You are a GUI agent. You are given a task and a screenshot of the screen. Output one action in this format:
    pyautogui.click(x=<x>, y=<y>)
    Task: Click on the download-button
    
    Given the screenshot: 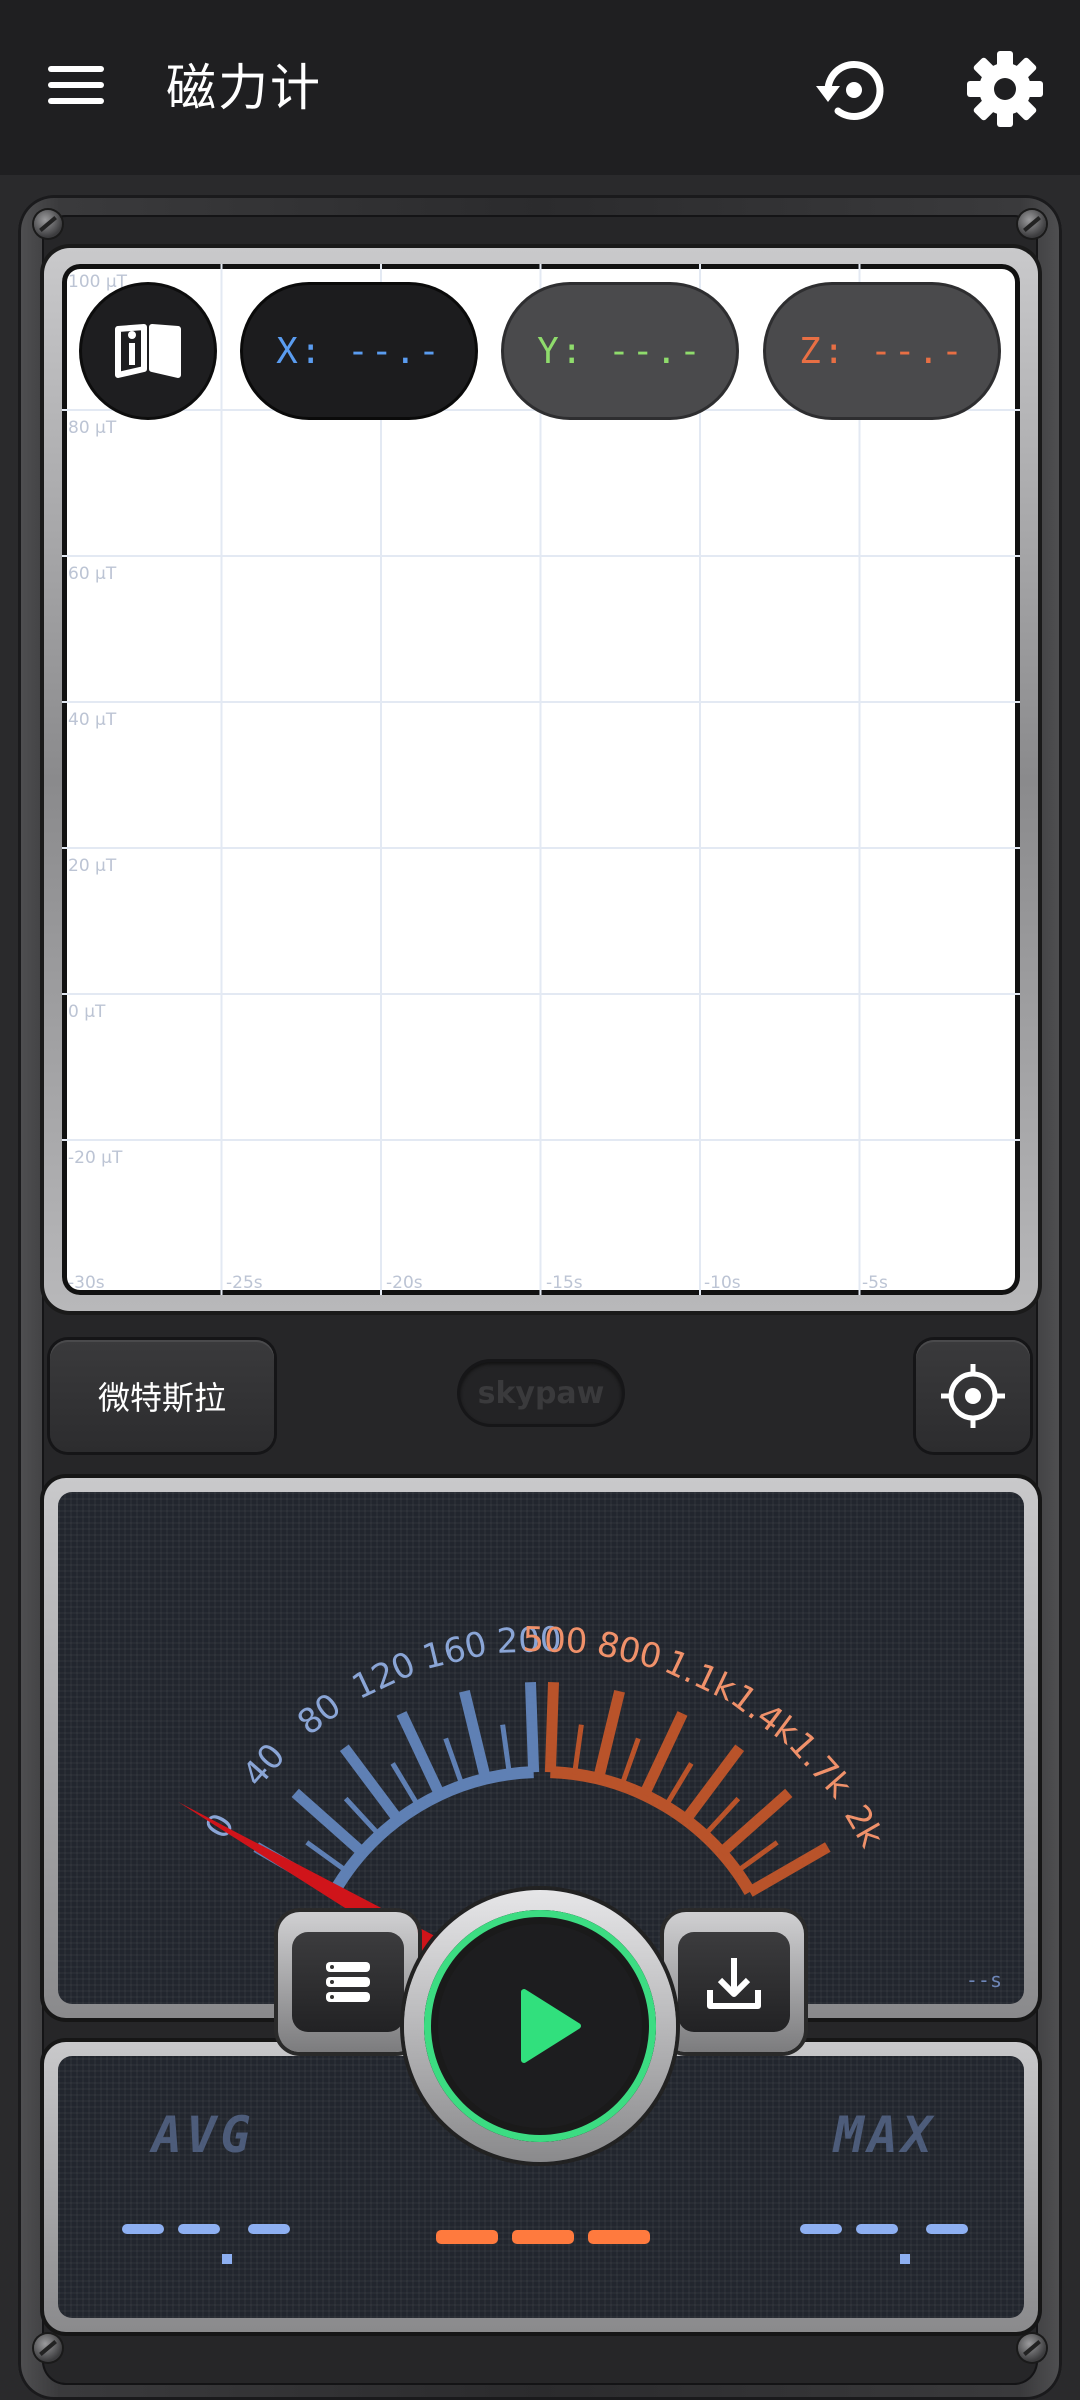 What is the action you would take?
    pyautogui.click(x=734, y=1982)
    